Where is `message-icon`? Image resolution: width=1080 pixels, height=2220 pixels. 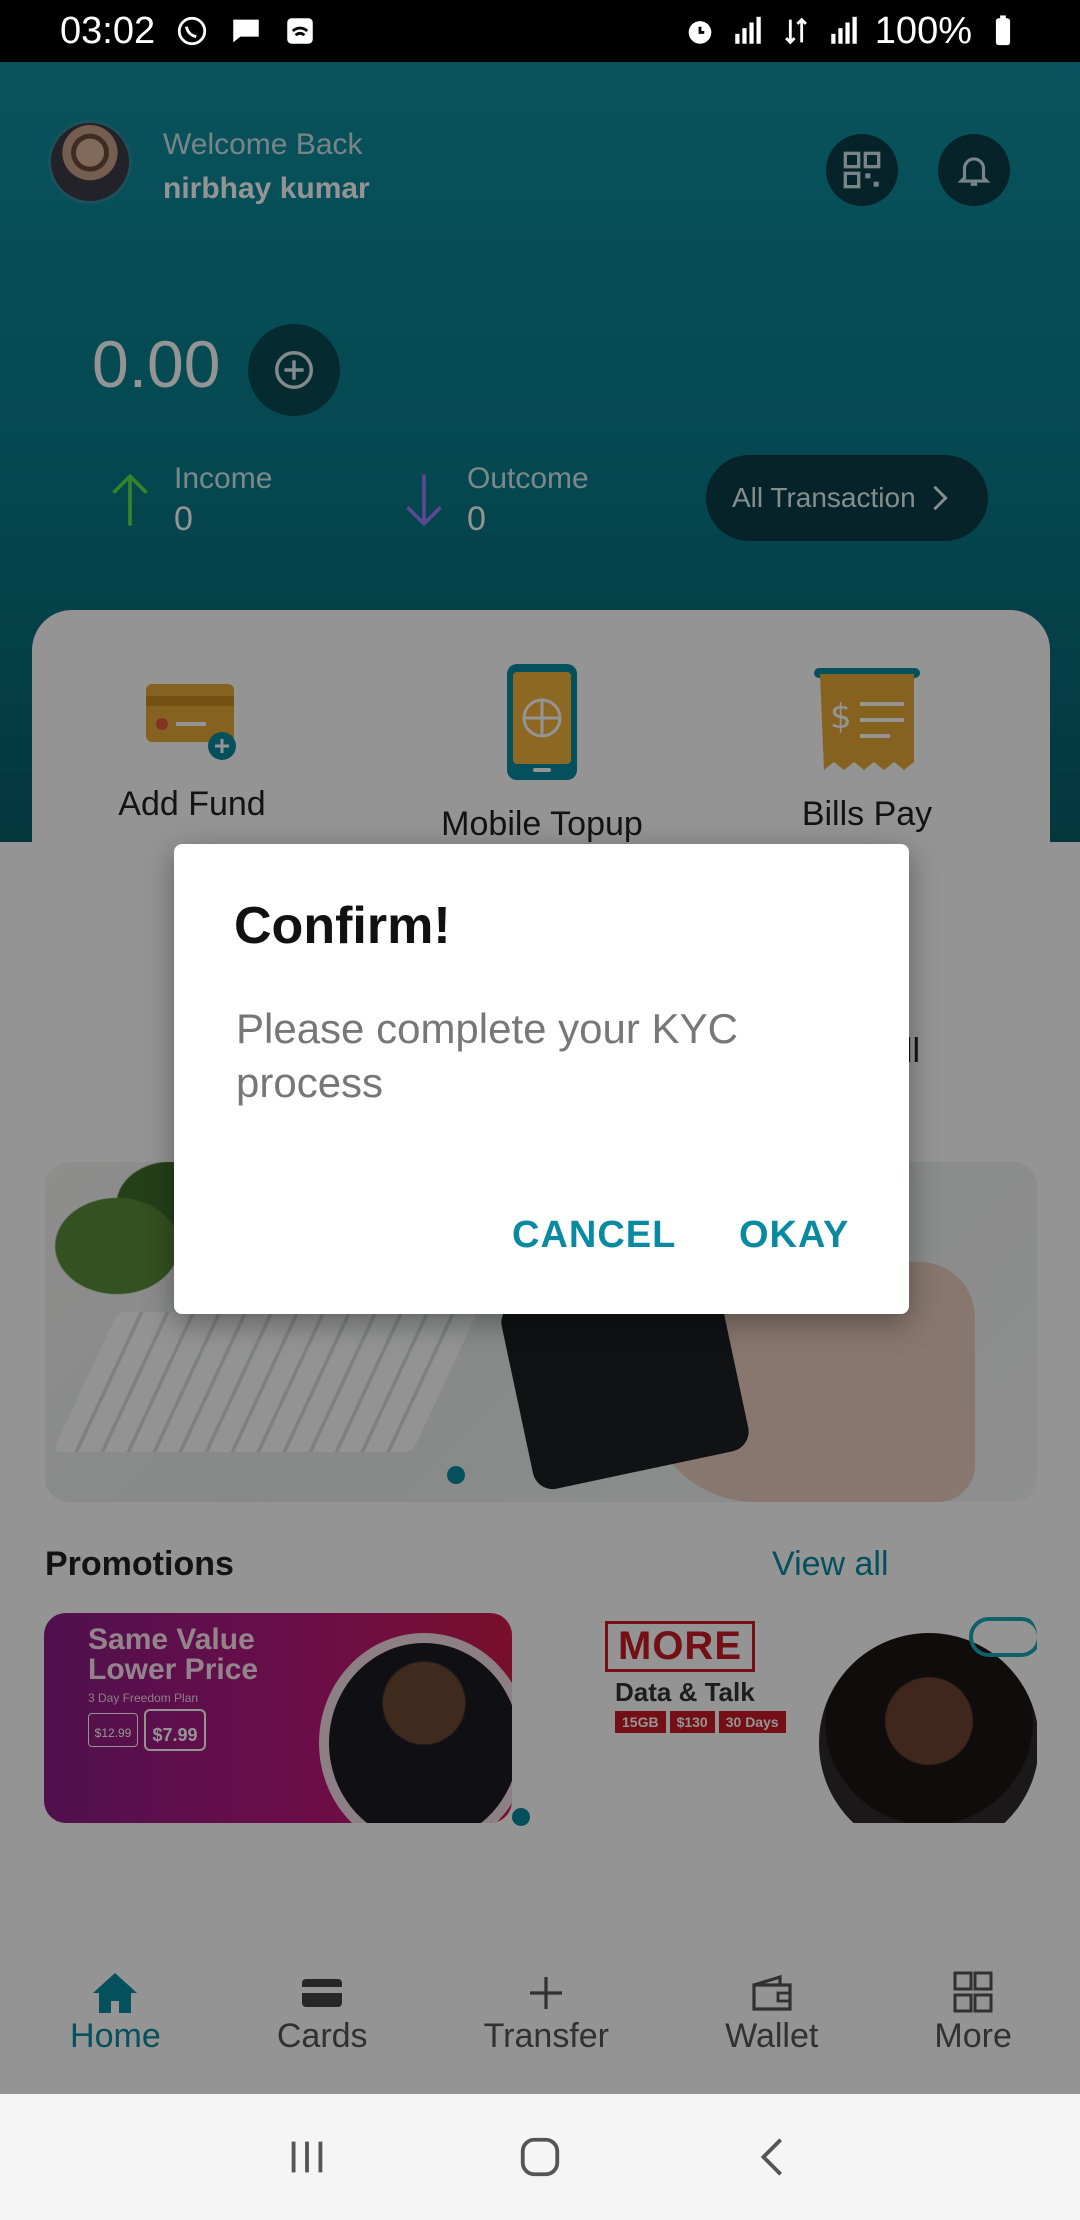
message-icon is located at coordinates (246, 31).